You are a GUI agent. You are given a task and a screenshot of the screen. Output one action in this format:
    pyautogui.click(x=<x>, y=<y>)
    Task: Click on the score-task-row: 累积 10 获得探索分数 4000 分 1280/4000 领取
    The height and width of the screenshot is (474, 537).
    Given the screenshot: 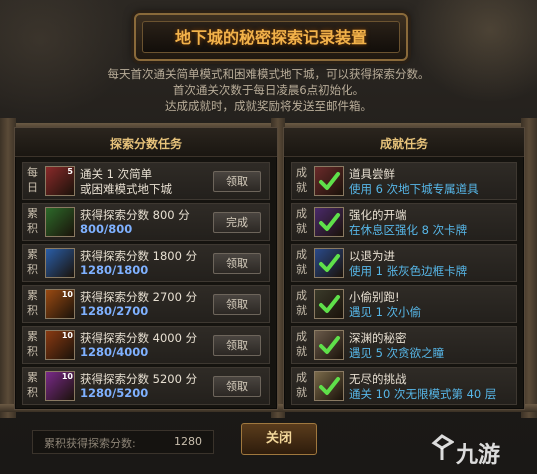 What is the action you would take?
    pyautogui.click(x=146, y=345)
    